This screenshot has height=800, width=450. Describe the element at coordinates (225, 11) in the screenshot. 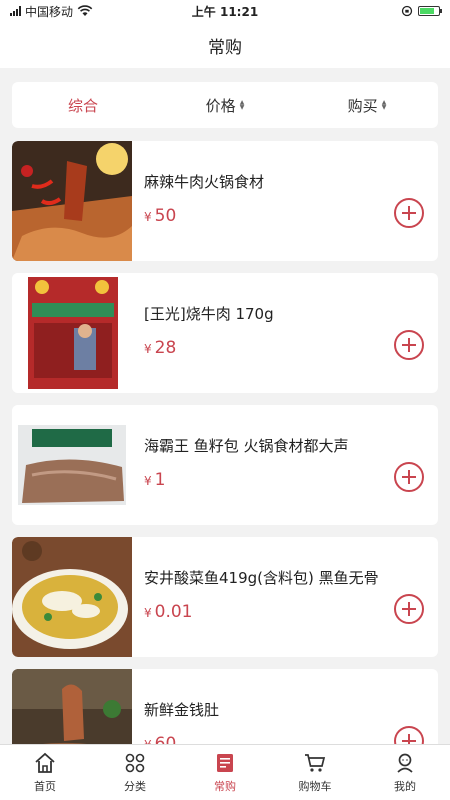

I see `status-bar: 中国移动 上午 11:21` at that location.